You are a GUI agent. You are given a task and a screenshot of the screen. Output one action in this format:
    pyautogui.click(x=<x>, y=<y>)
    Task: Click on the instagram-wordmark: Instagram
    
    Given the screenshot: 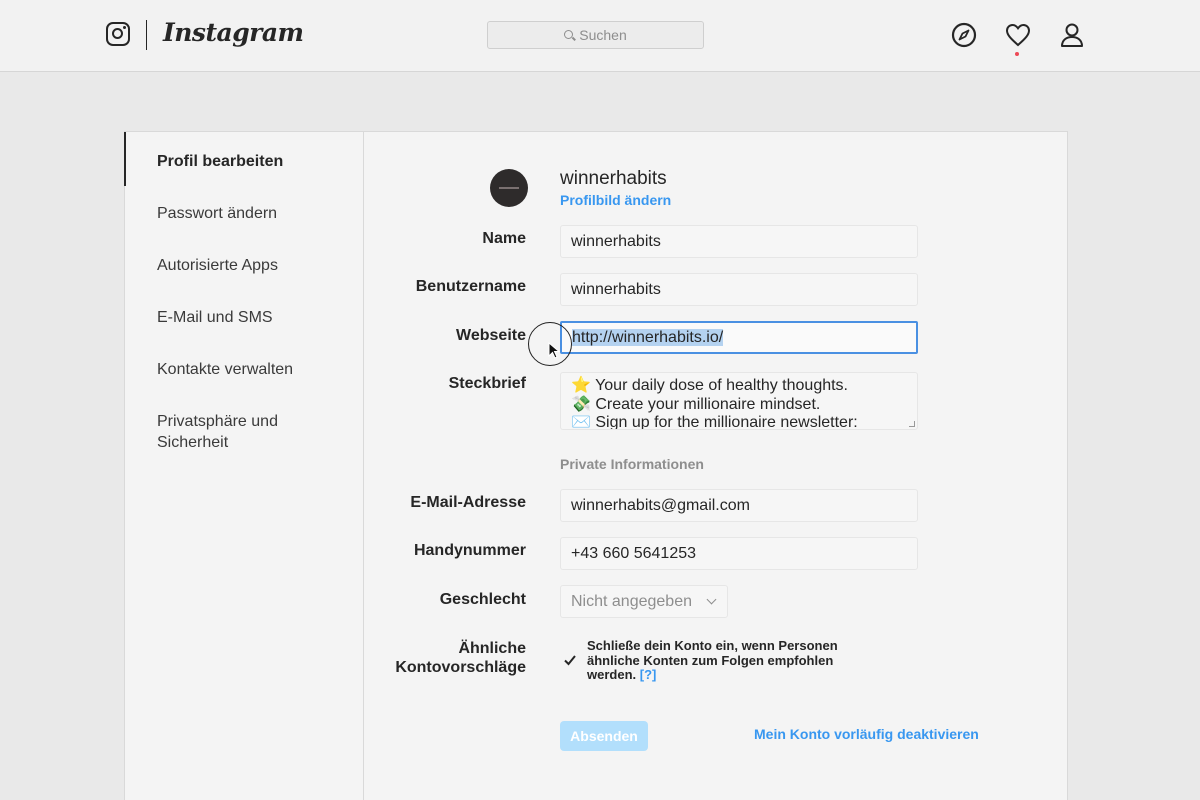 What is the action you would take?
    pyautogui.click(x=233, y=32)
    